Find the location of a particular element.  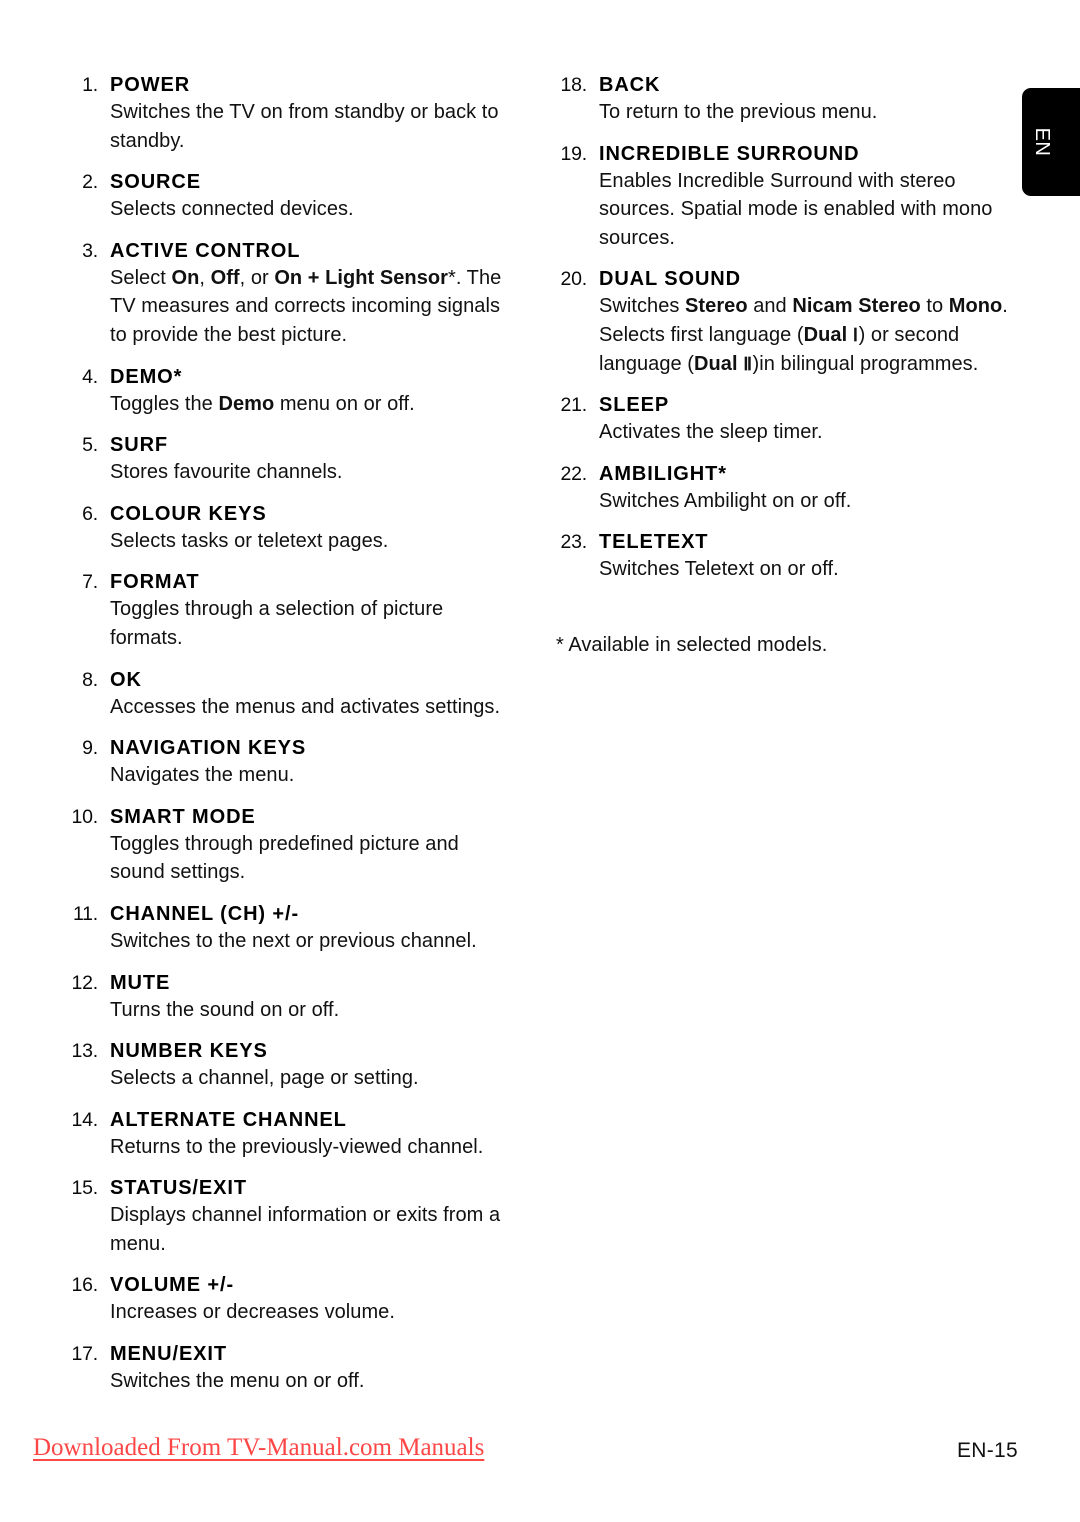

entry-title: NAVIGATION KEYS is located at coordinates (208, 748).